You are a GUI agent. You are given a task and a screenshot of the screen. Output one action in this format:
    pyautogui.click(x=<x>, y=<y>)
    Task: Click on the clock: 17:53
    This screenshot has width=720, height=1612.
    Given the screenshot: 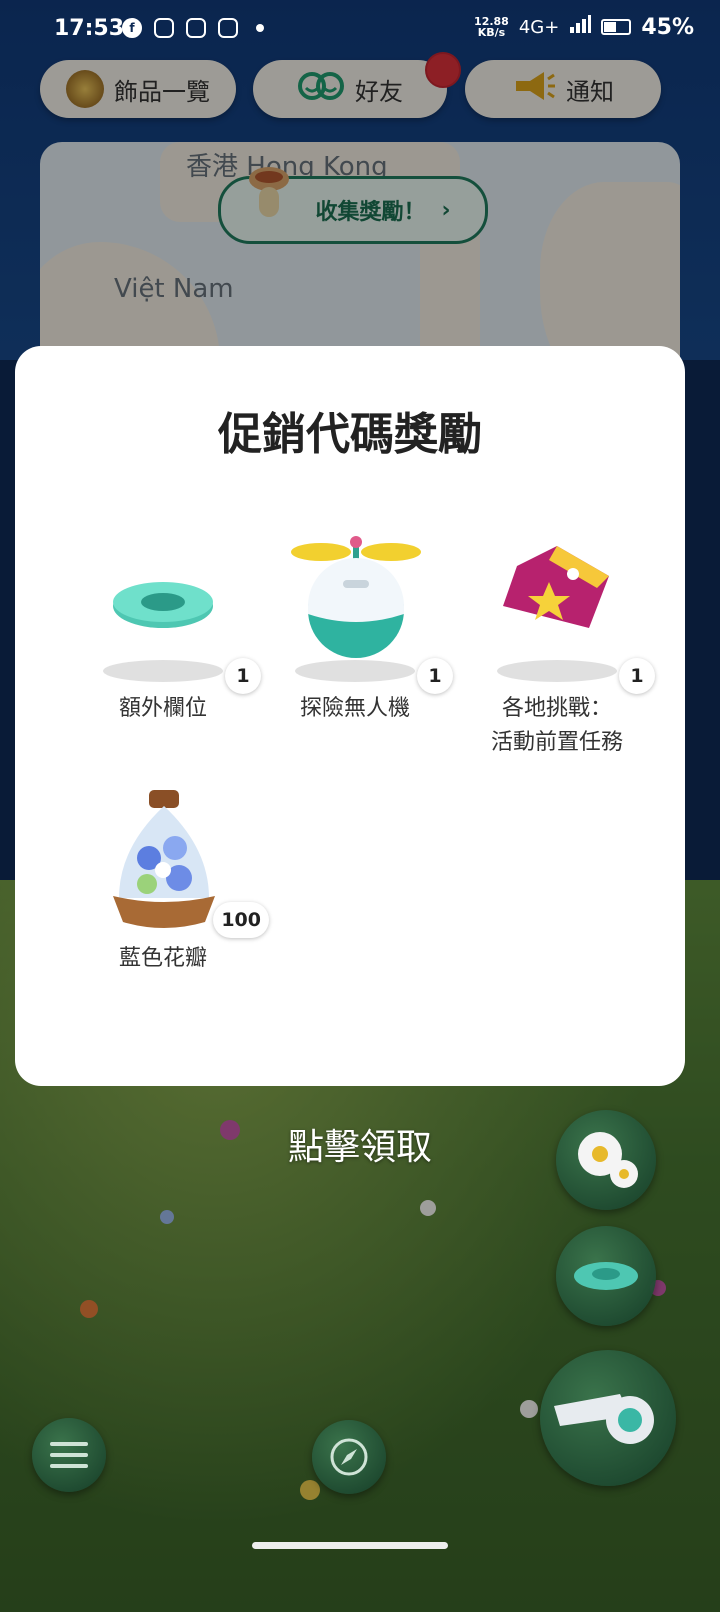 What is the action you would take?
    pyautogui.click(x=89, y=28)
    